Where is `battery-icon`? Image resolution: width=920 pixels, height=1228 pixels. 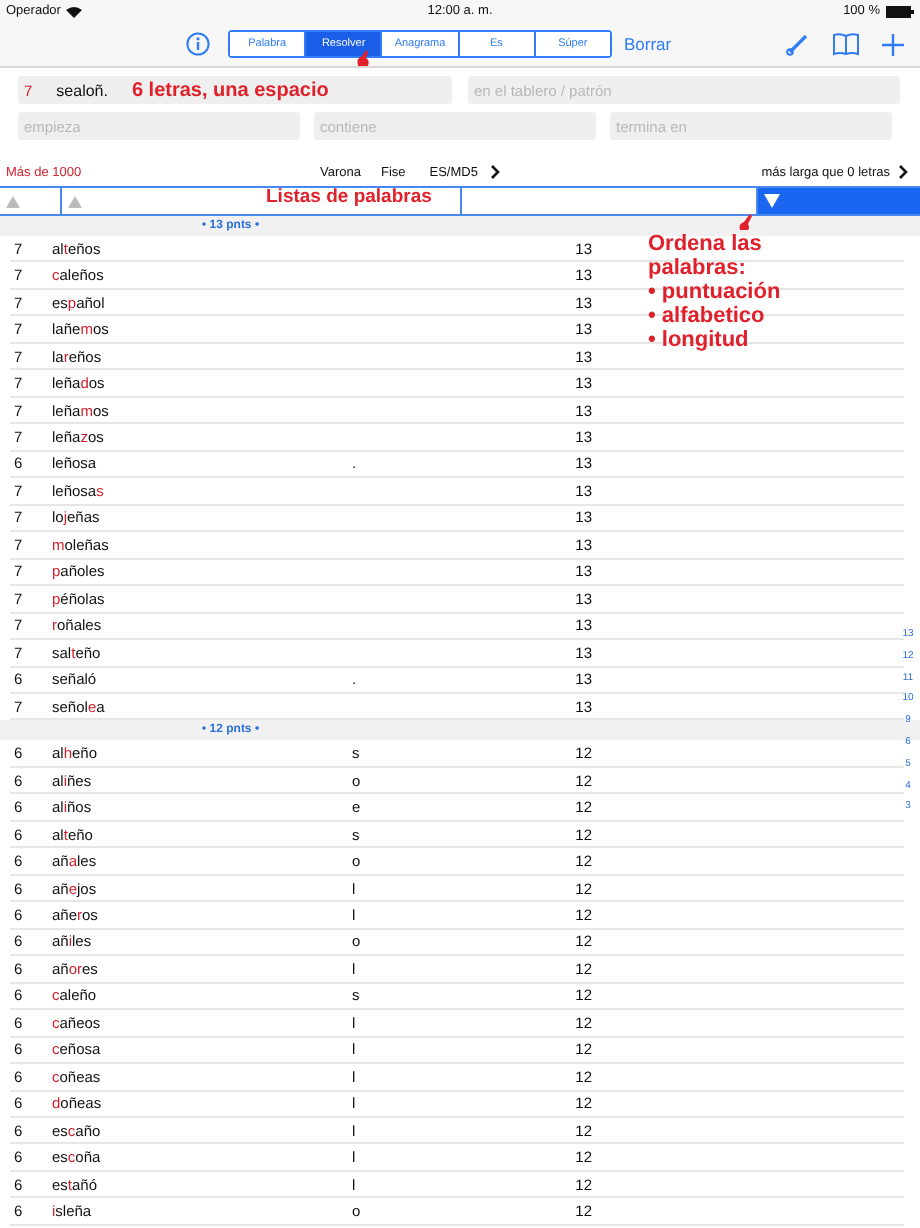
battery-icon is located at coordinates (900, 11).